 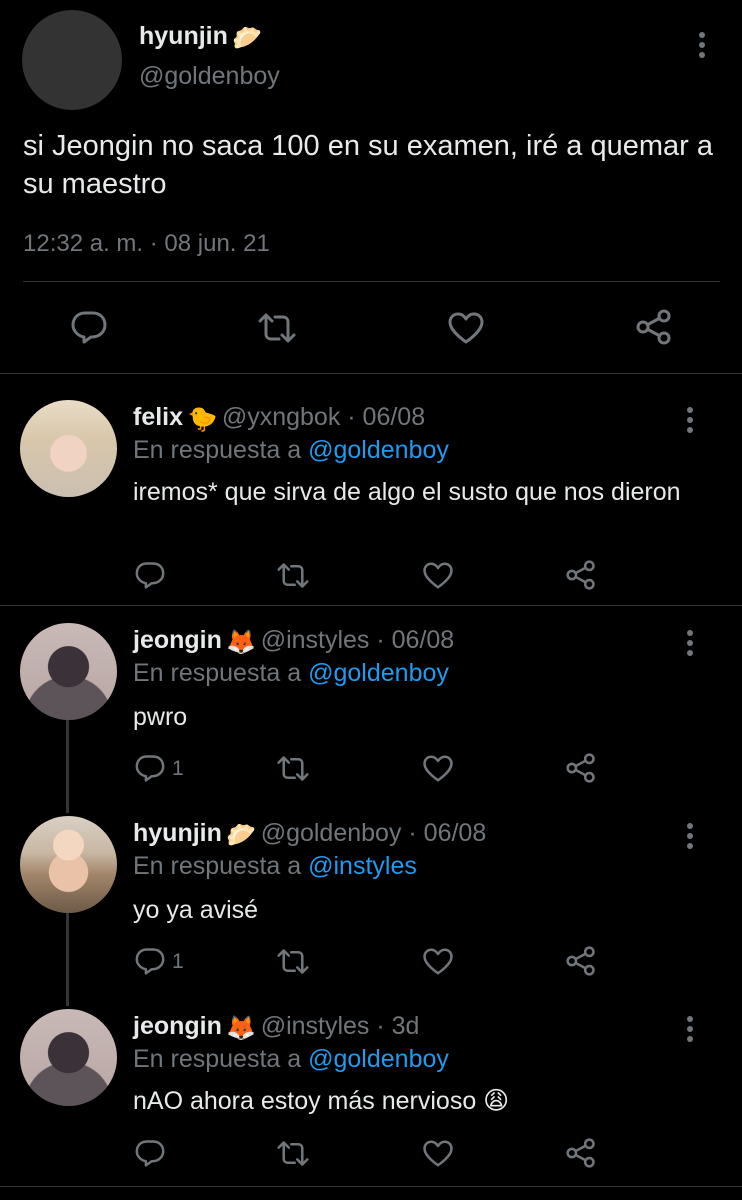 I want to click on reply-to-link: @instyles, so click(x=362, y=866).